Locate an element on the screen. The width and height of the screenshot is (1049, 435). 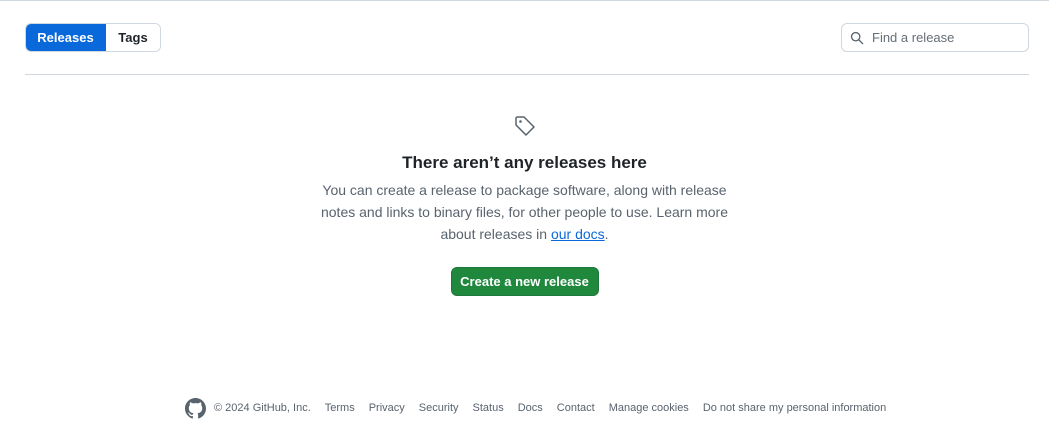
footer-link-terms: Terms is located at coordinates (340, 408).